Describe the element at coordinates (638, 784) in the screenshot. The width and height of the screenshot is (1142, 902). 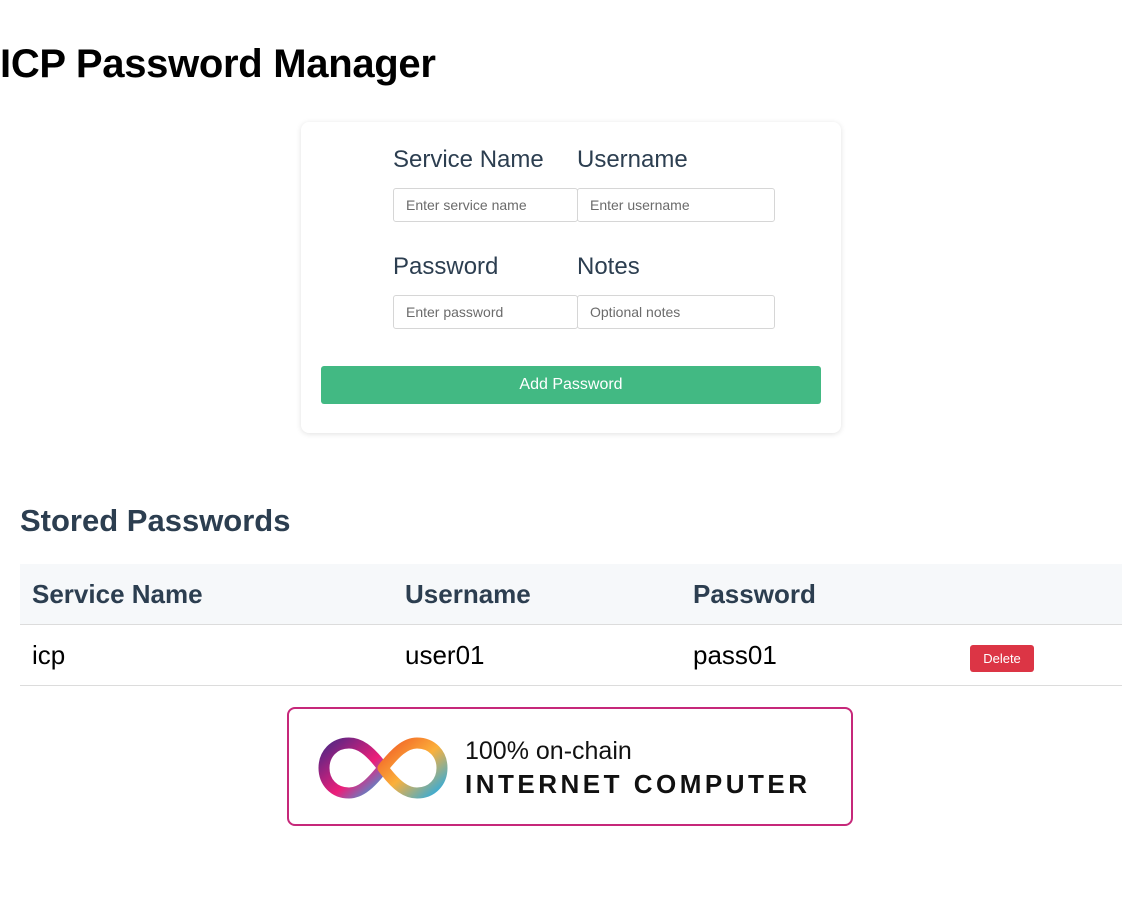
I see `badge-brand-name: INTERNET COMPUTER` at that location.